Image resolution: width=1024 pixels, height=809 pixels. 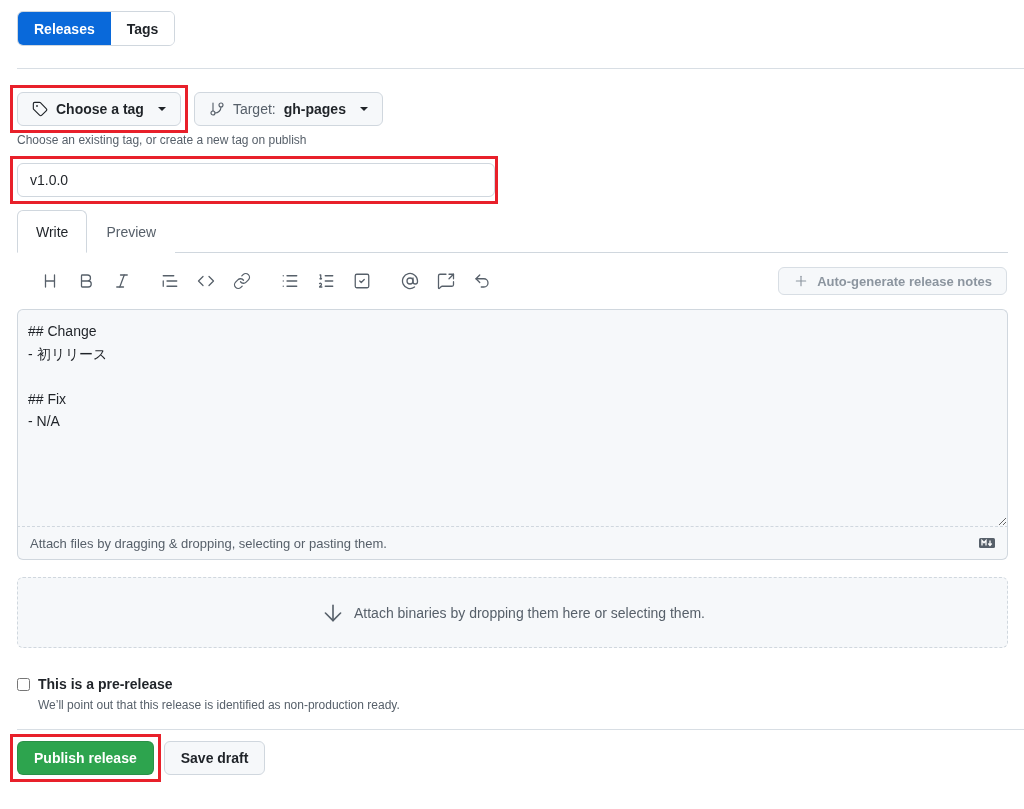 I want to click on target-branch-button: Target: gh-pages, so click(x=288, y=109).